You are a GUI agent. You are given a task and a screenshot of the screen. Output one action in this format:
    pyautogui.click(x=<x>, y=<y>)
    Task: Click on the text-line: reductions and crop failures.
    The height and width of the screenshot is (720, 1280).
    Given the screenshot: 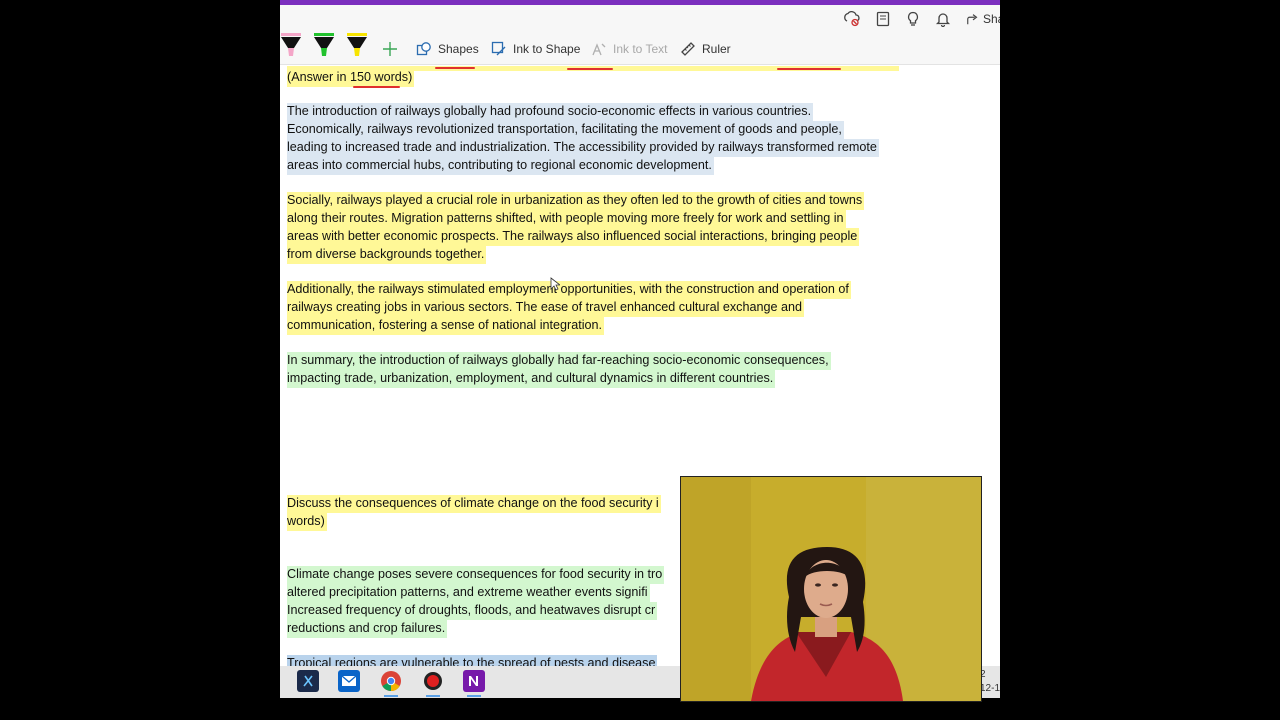 What is the action you would take?
    pyautogui.click(x=367, y=628)
    